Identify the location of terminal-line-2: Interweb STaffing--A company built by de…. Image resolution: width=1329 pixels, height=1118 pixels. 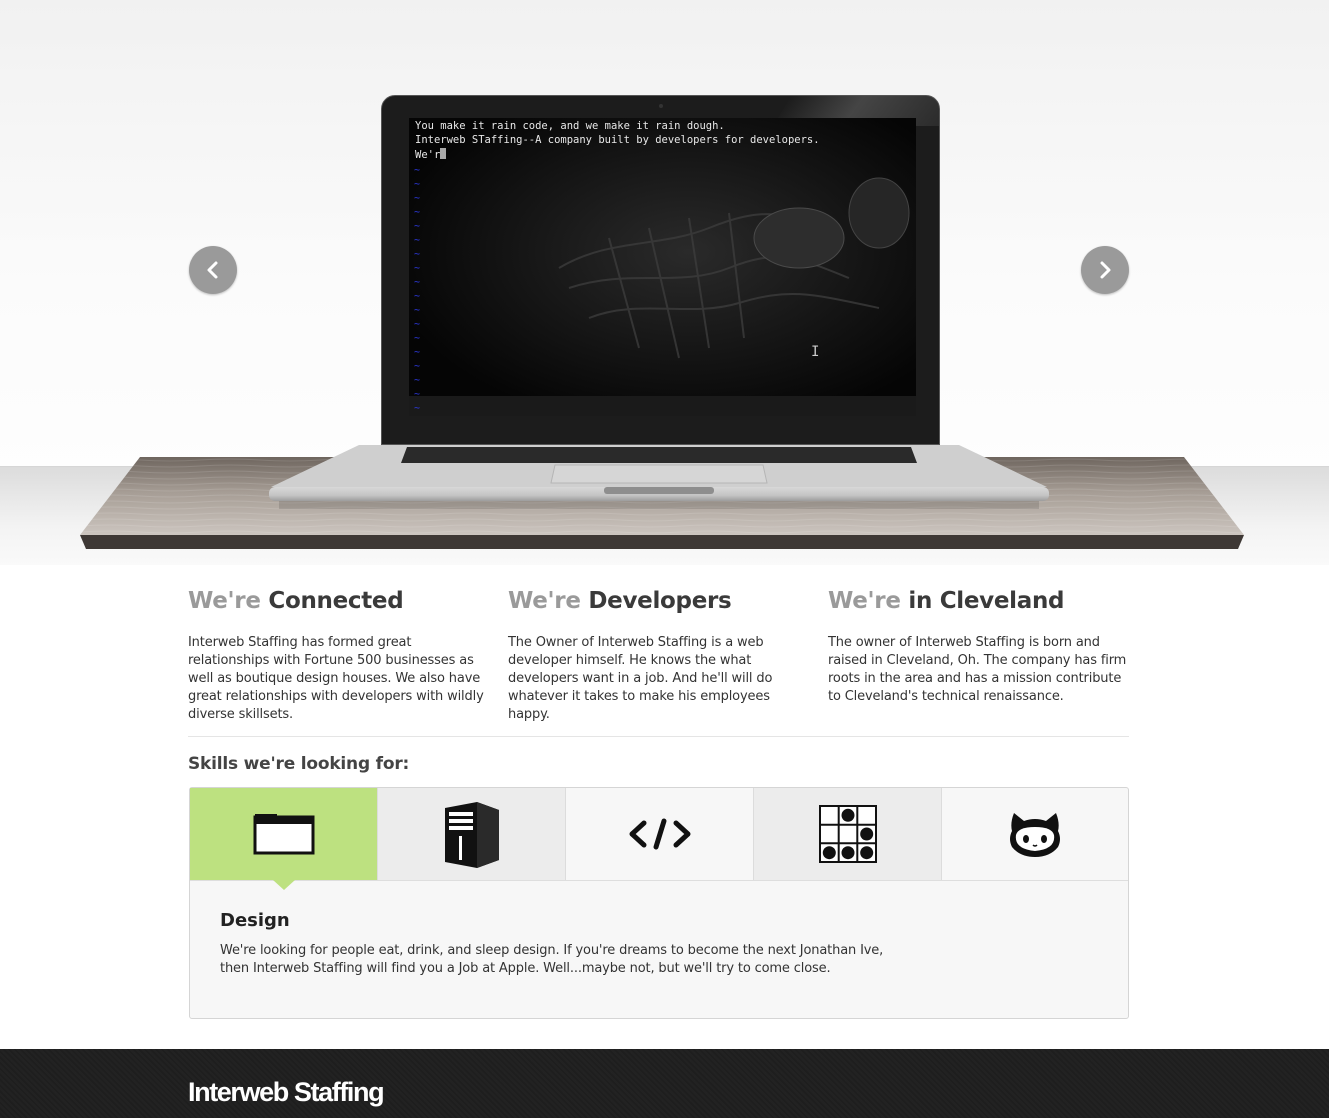
(617, 140).